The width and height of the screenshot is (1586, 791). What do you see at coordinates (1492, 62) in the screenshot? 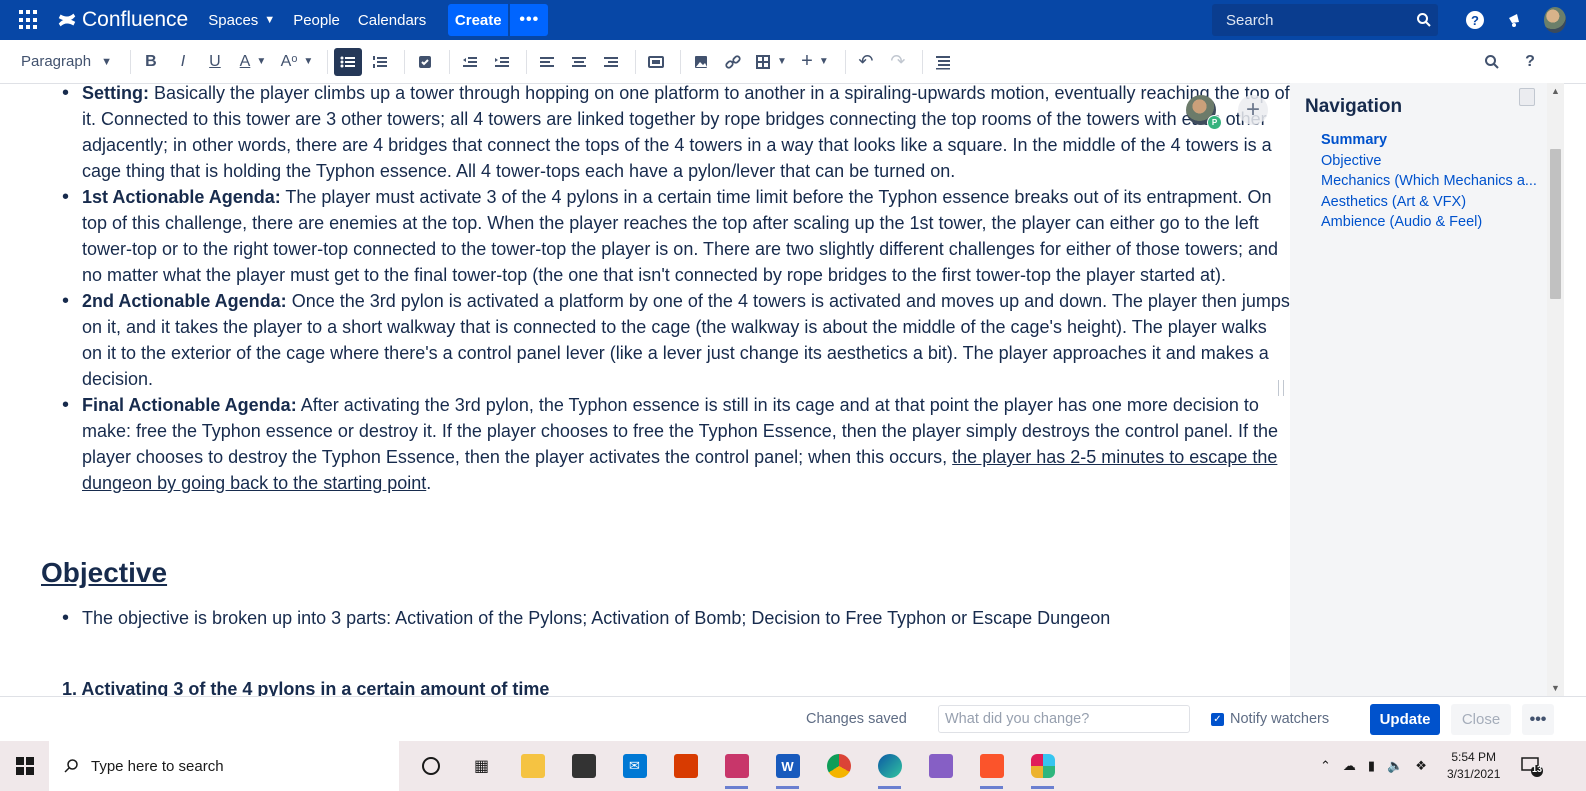
I see `find-replace-button` at bounding box center [1492, 62].